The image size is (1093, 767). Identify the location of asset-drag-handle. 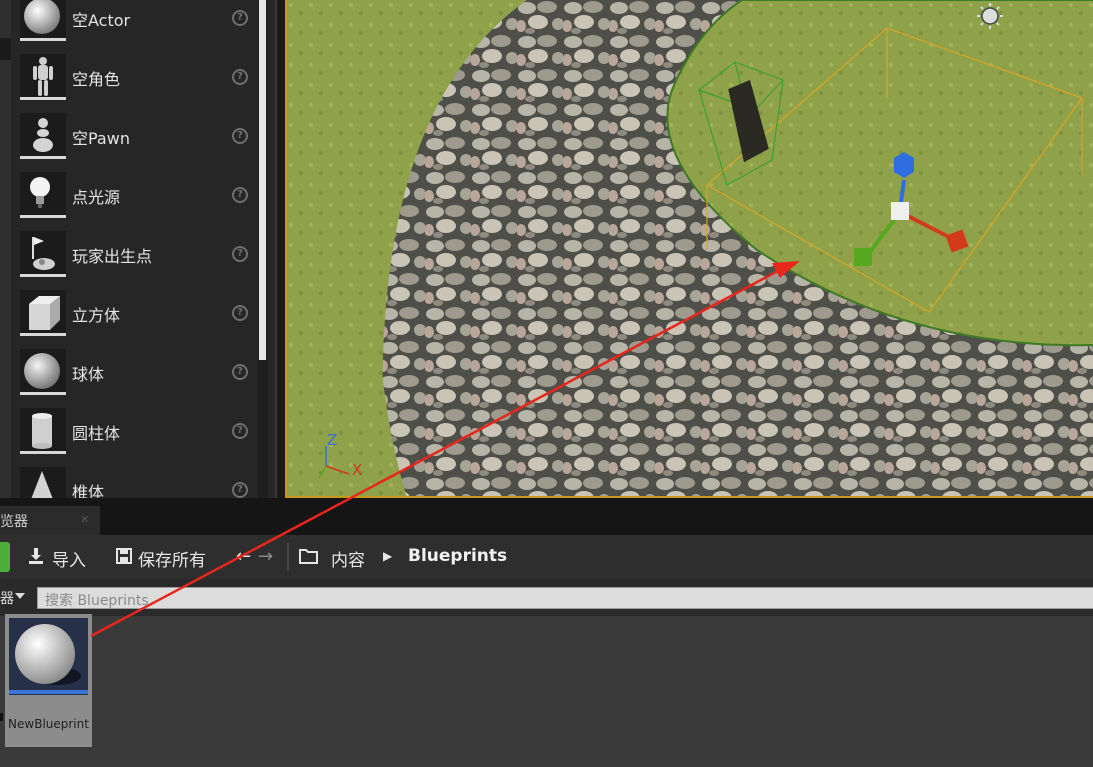
(1, 717).